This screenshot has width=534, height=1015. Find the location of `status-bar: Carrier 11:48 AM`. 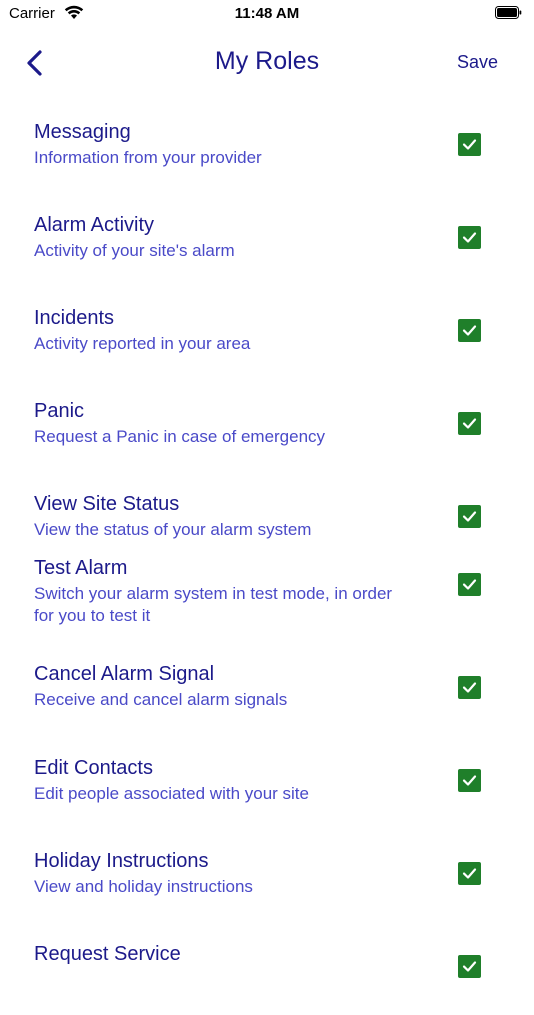

status-bar: Carrier 11:48 AM is located at coordinates (267, 14).